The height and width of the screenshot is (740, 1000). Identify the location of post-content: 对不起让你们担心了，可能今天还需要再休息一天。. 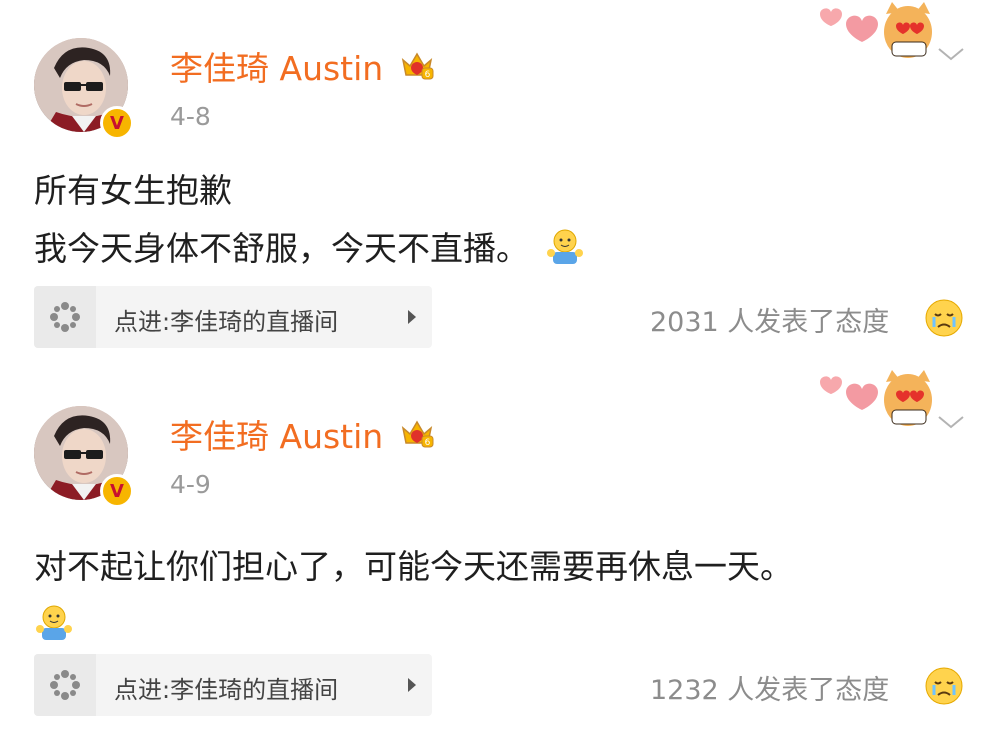
(499, 596).